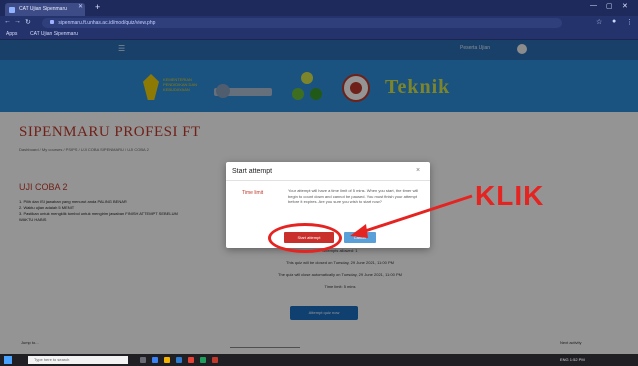  I want to click on bookmark-apps: Apps, so click(11, 34).